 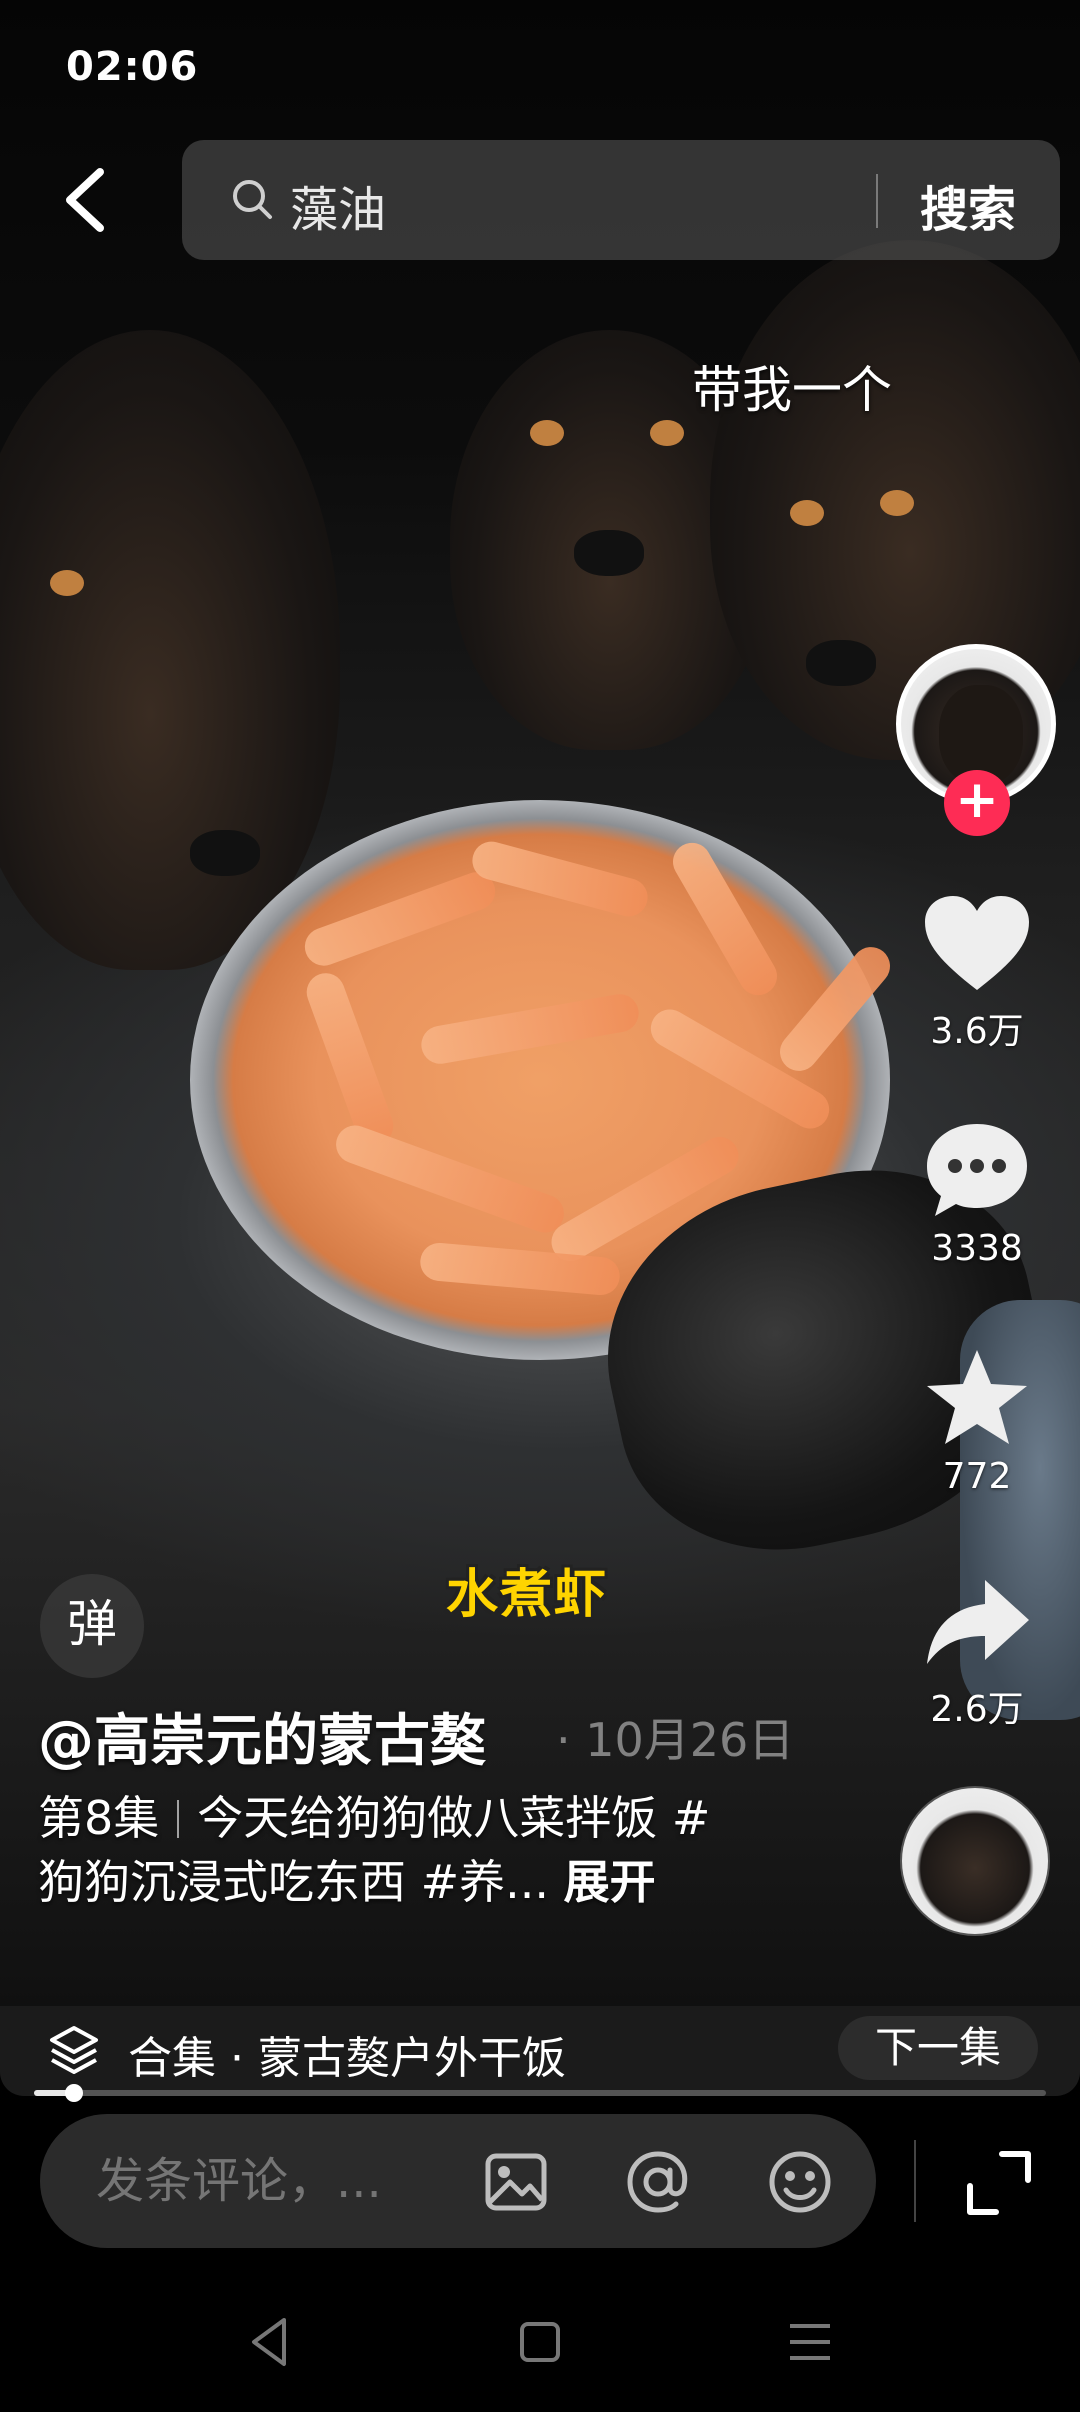 I want to click on collection-bar: 合集 · 蒙古獒户外干饭 下一集, so click(x=540, y=2051).